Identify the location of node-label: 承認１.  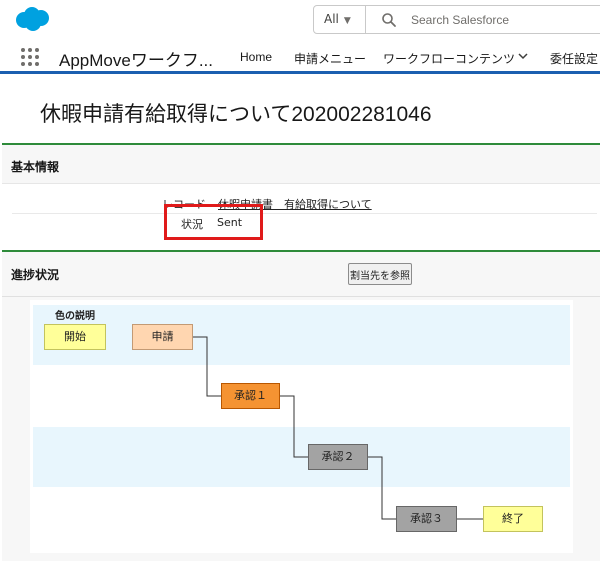
(250, 395).